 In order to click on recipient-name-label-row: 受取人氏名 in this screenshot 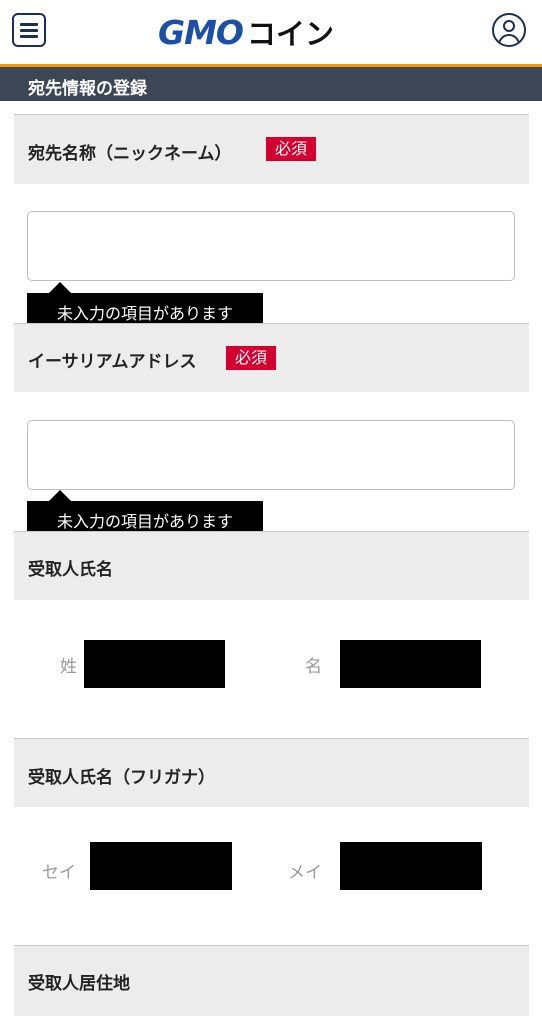, I will do `click(271, 565)`.